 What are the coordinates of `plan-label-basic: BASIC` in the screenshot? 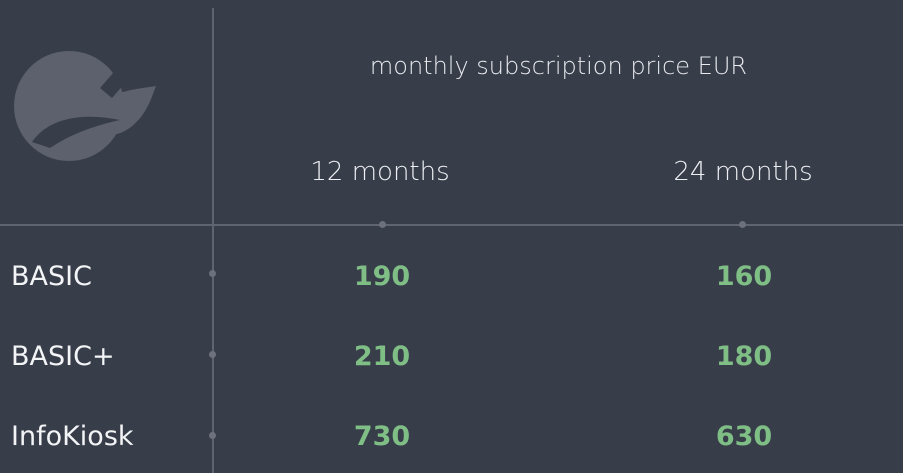 It's located at (51, 276).